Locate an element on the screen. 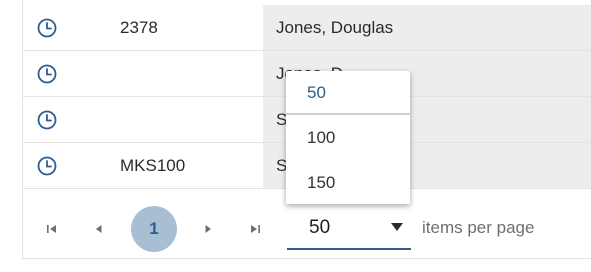 This screenshot has height=272, width=591. page-size-option-50: 50 is located at coordinates (348, 93).